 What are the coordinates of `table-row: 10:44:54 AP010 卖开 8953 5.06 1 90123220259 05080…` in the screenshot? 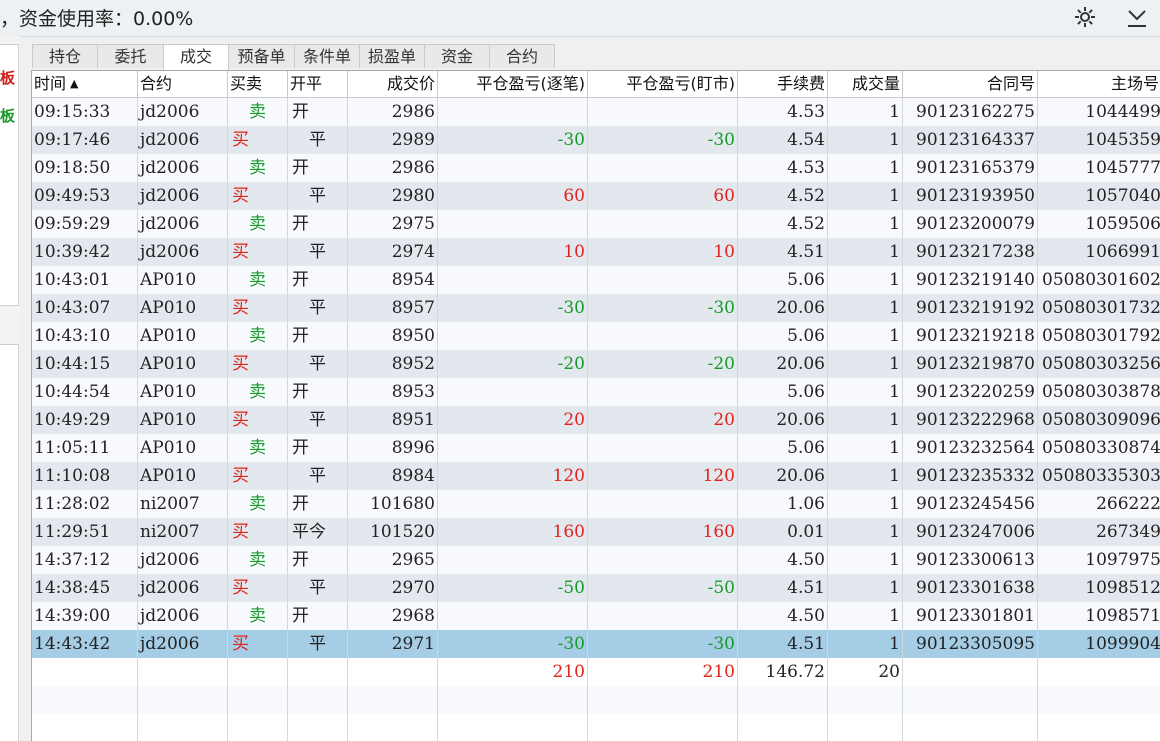 It's located at (596, 392).